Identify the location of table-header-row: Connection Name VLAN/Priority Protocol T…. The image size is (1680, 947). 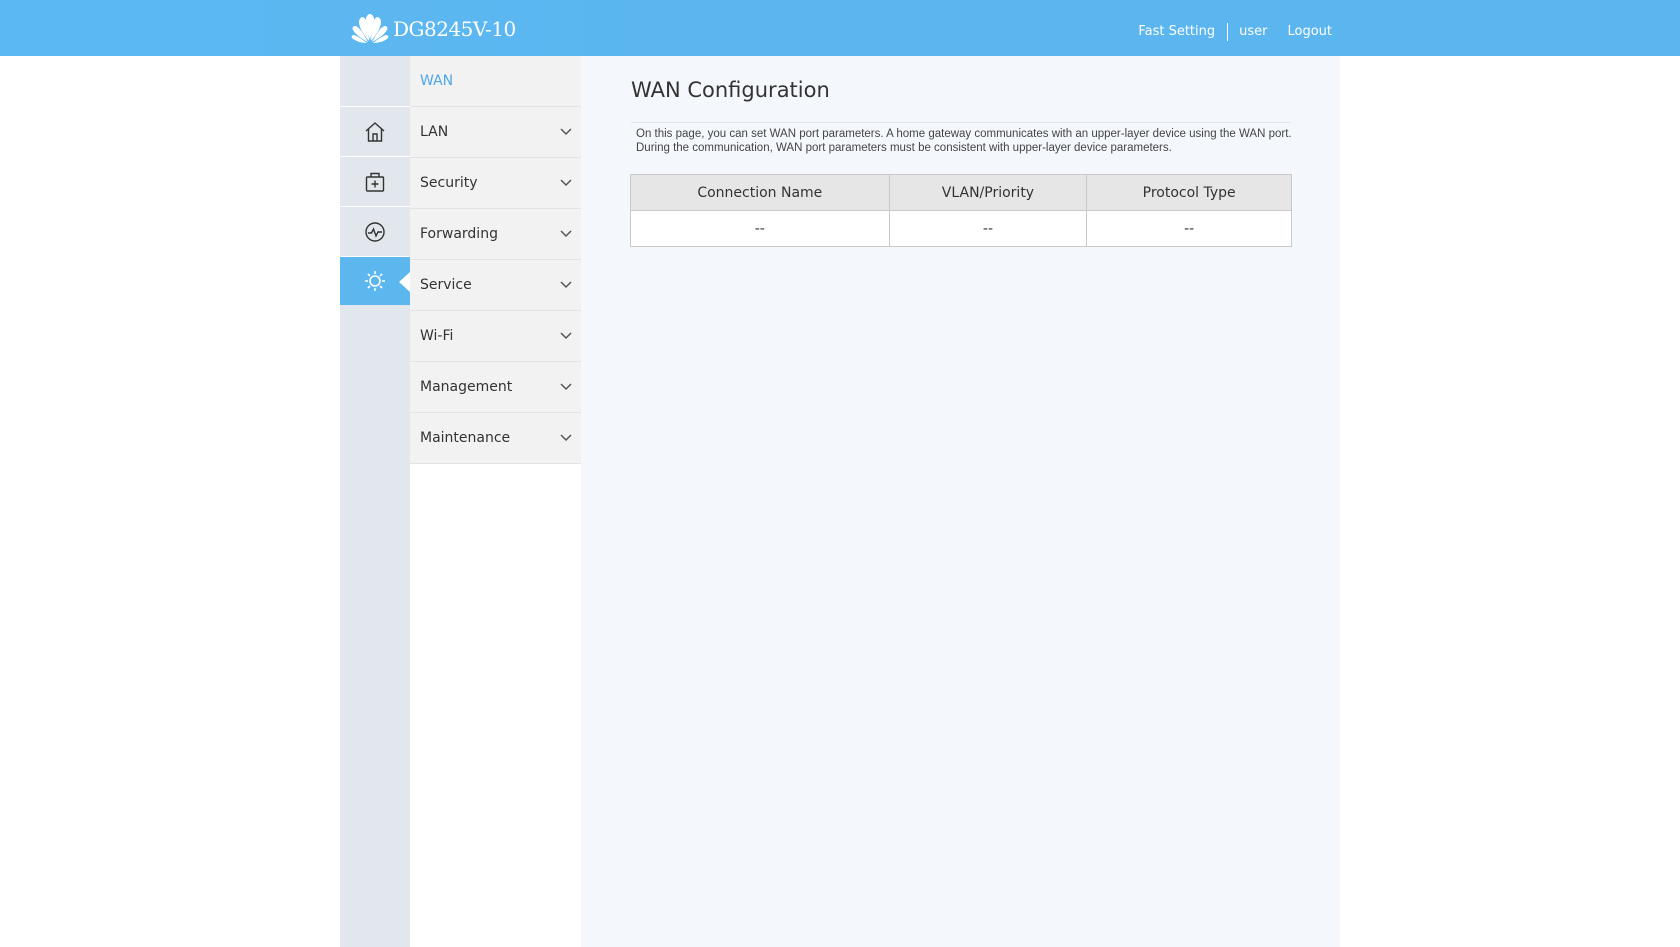
(961, 192).